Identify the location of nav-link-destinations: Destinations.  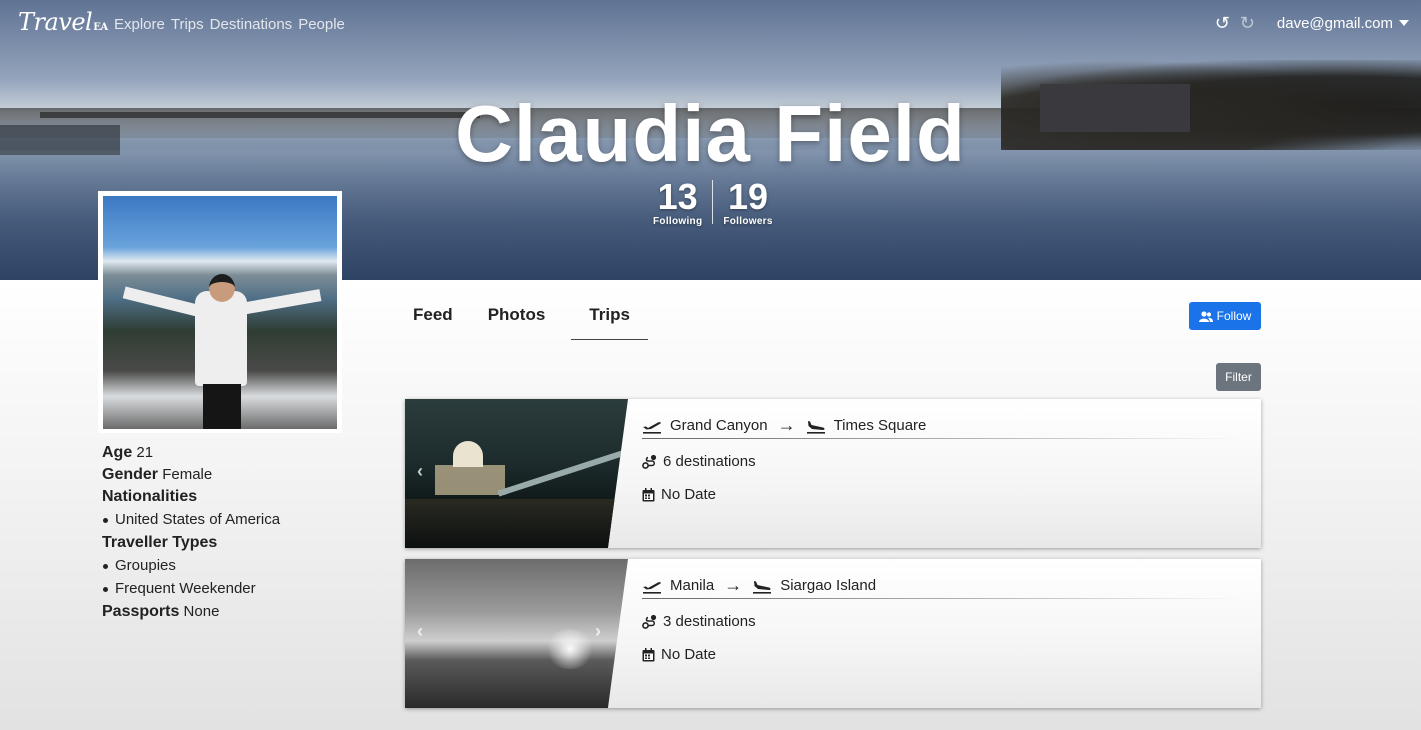
(251, 24).